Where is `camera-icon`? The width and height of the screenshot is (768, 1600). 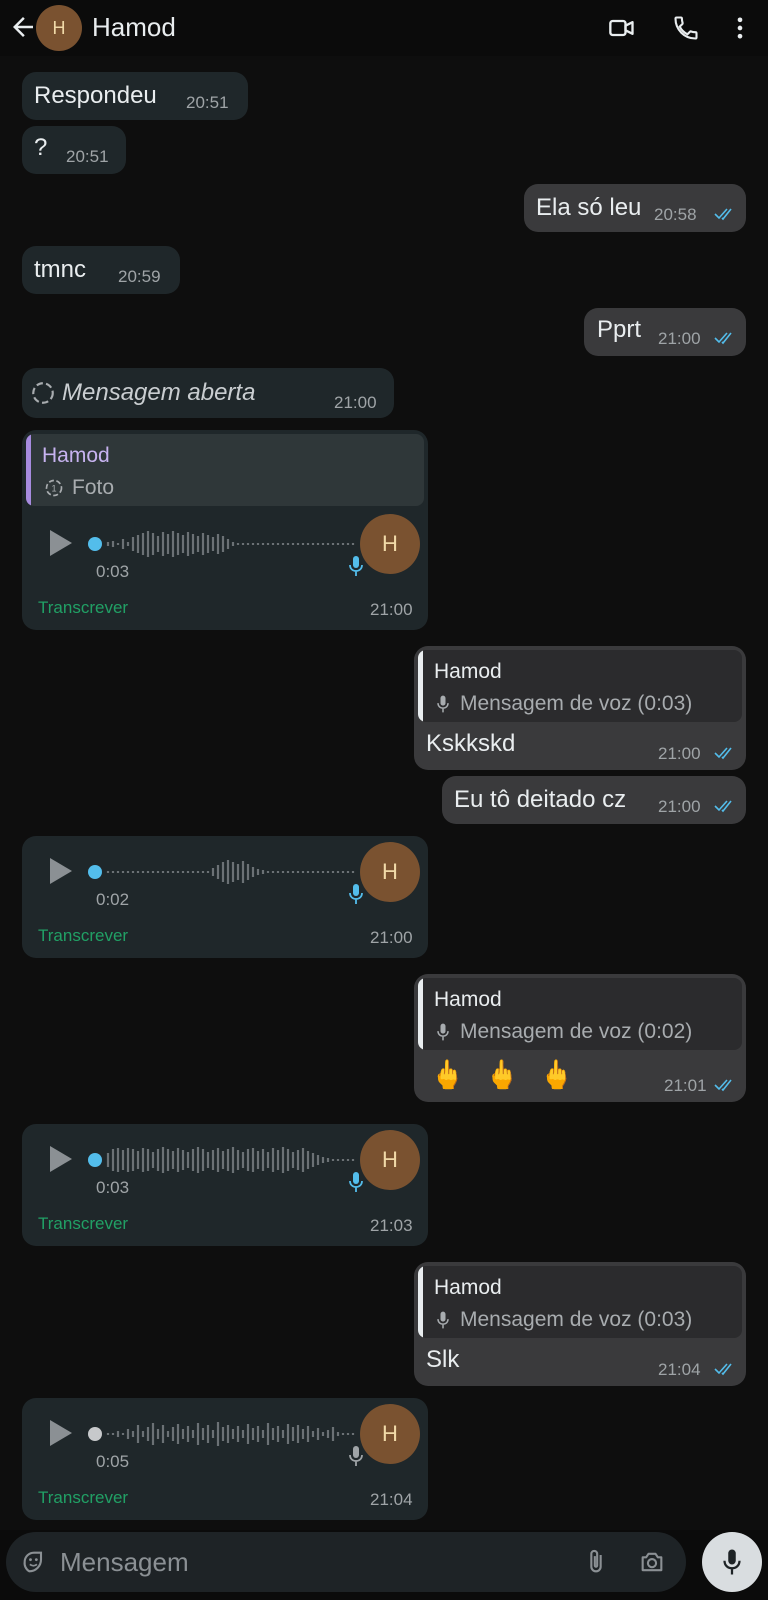
camera-icon is located at coordinates (652, 1562).